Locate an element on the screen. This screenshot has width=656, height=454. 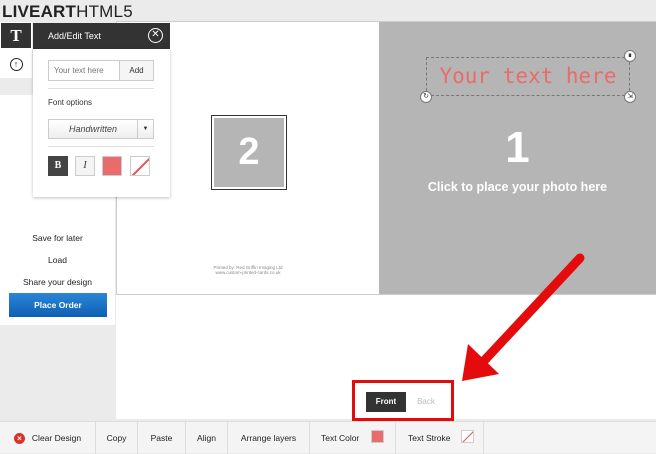
arrange-layers-button: Arrange layers is located at coordinates (269, 438).